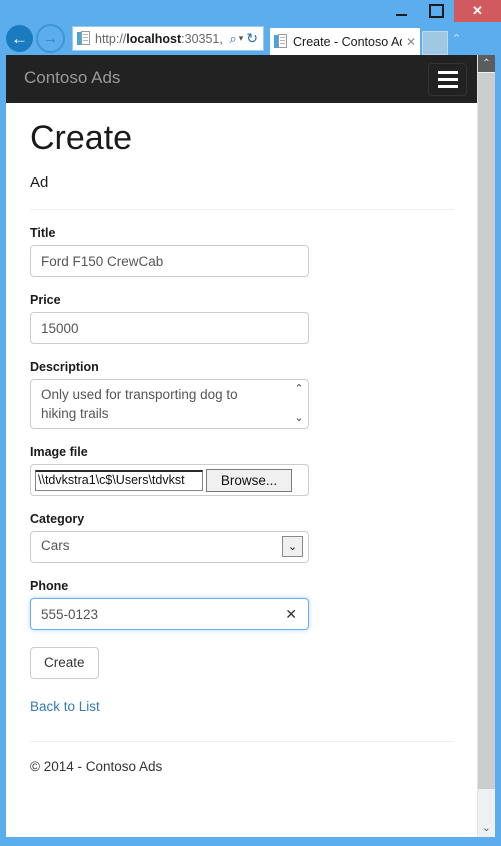 This screenshot has width=501, height=846. Describe the element at coordinates (291, 614) in the screenshot. I see `clear-icon: ✕` at that location.